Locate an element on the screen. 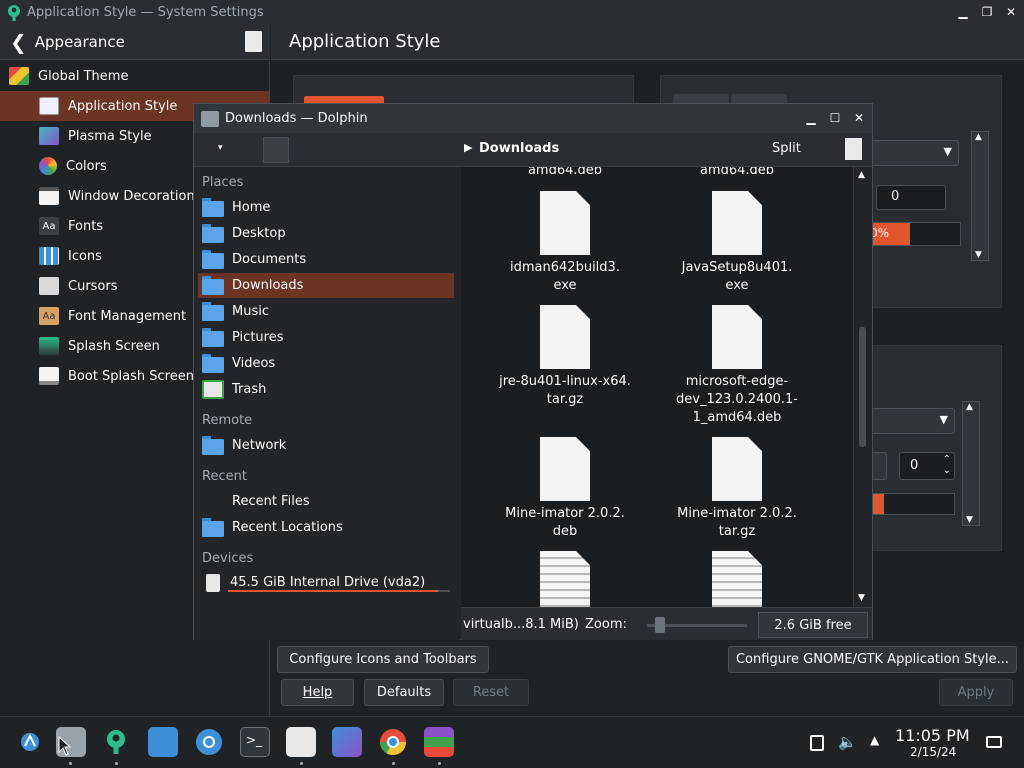  folder-videos-icon is located at coordinates (213, 363).